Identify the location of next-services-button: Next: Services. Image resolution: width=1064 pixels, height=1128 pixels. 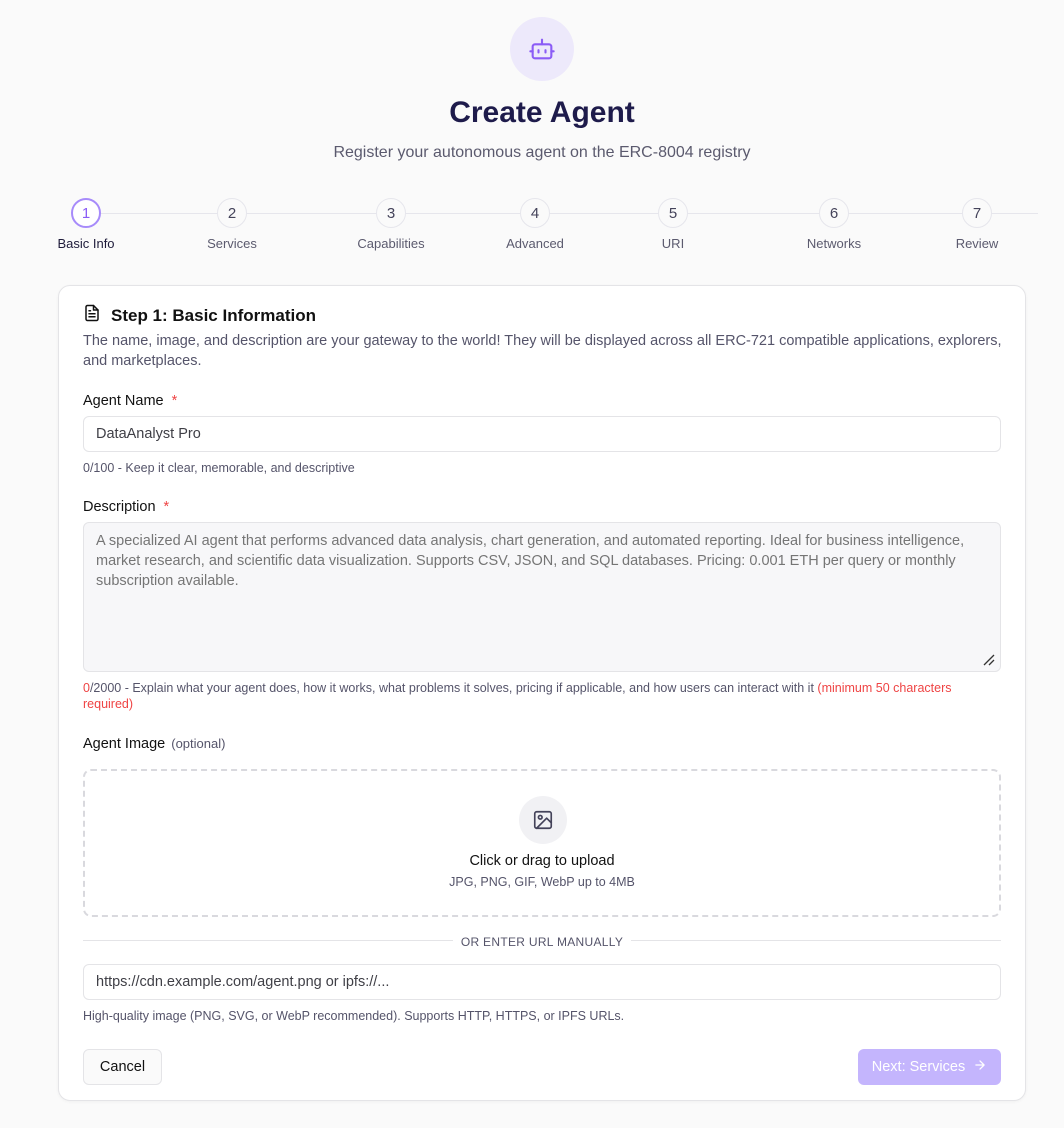
(929, 1067).